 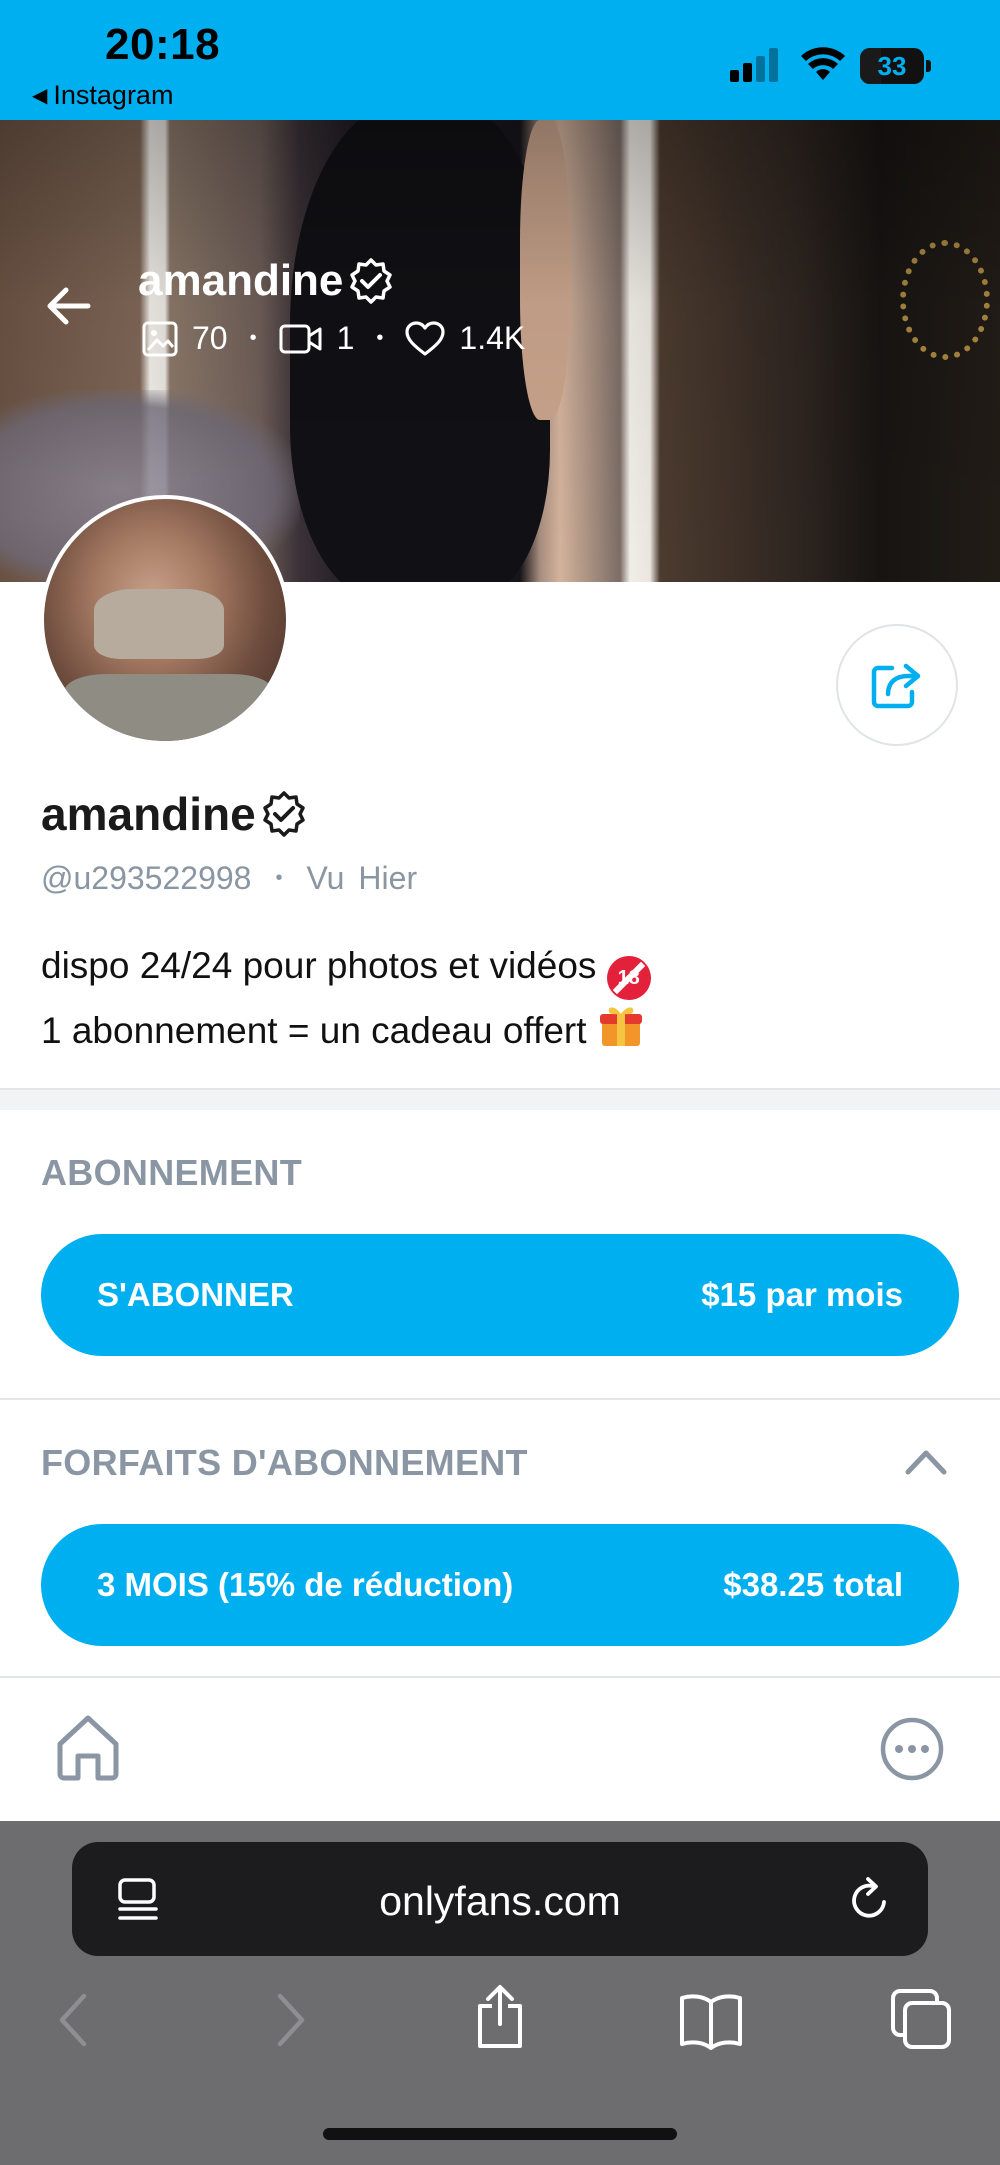 I want to click on home-indicator, so click(x=500, y=2134).